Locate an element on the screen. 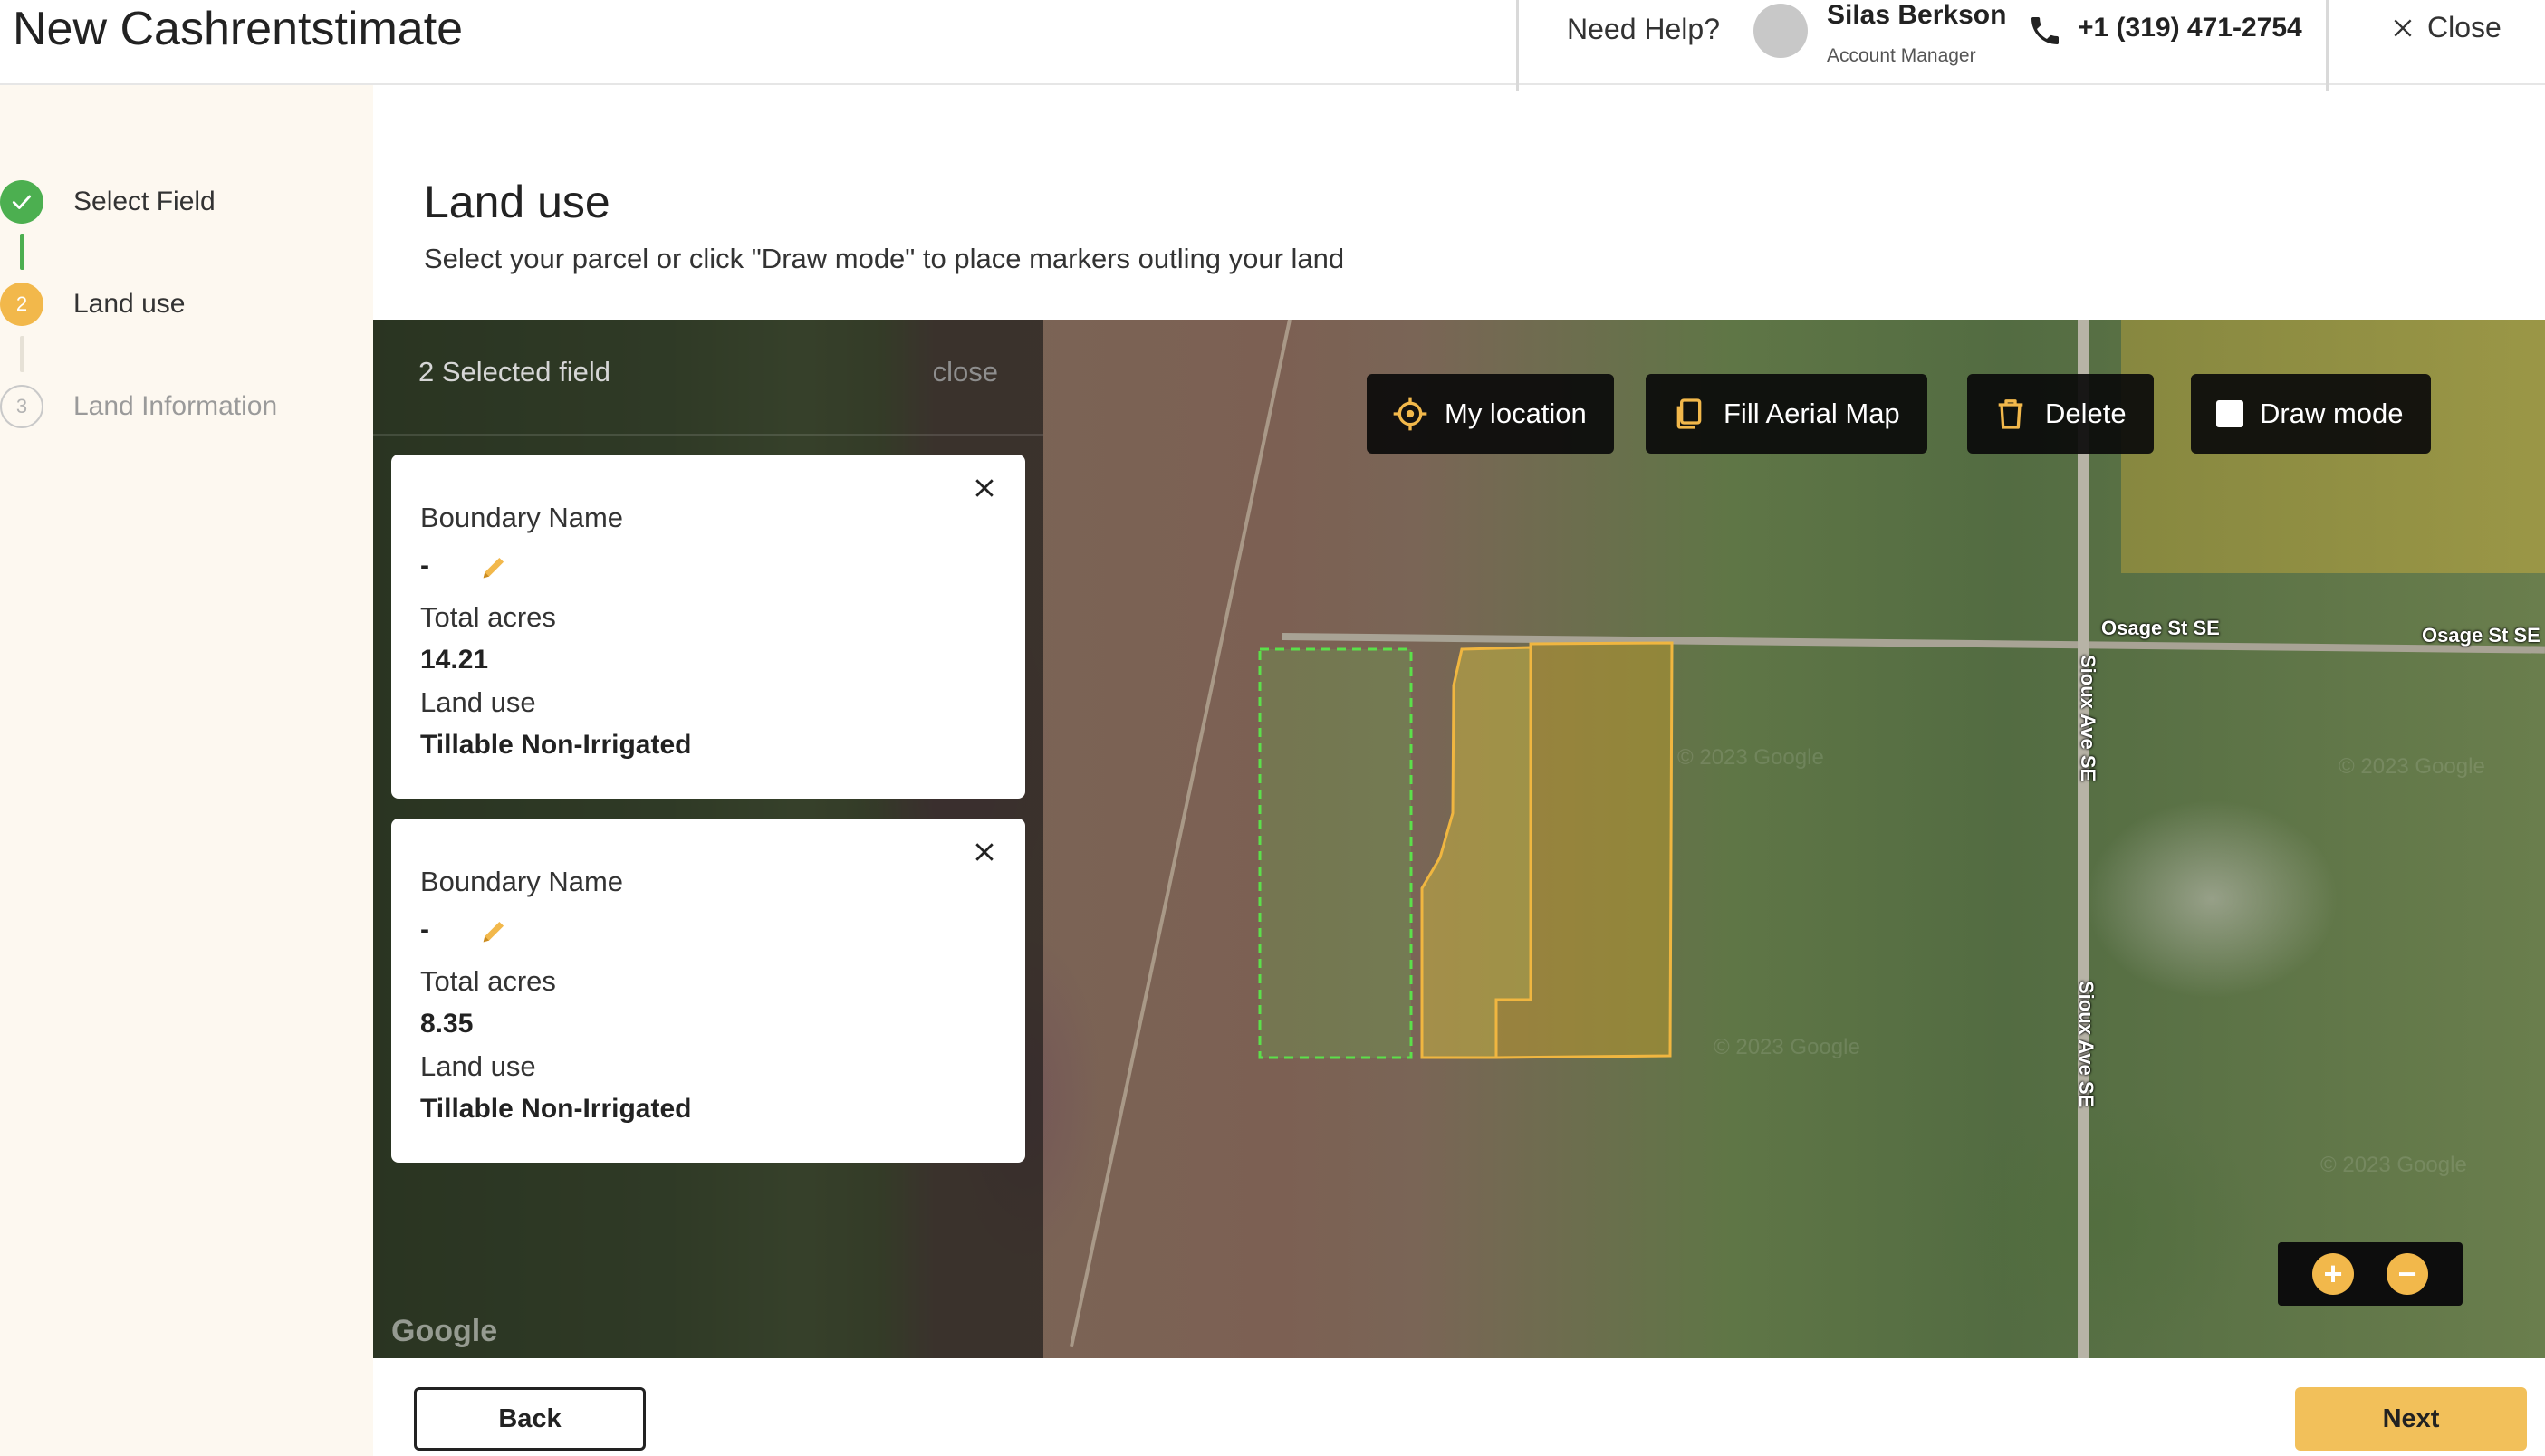 The height and width of the screenshot is (1456, 2545). step-land-information: 3 Land Information is located at coordinates (138, 406).